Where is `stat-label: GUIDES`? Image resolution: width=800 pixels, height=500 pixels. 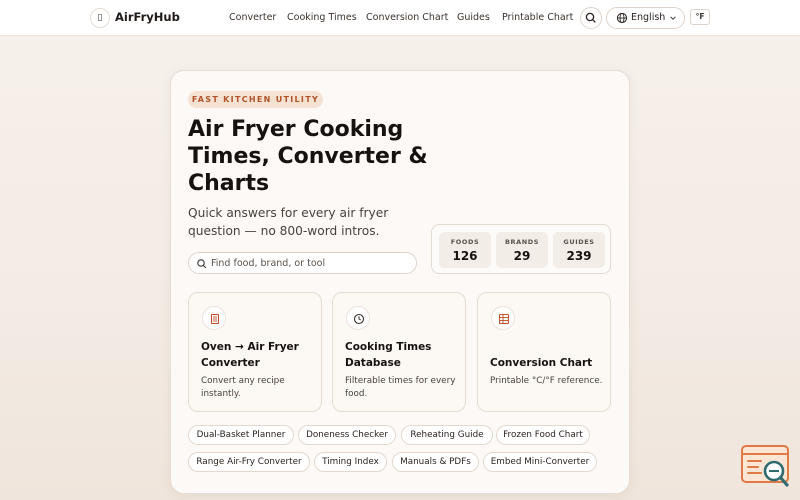
stat-label: GUIDES is located at coordinates (579, 242).